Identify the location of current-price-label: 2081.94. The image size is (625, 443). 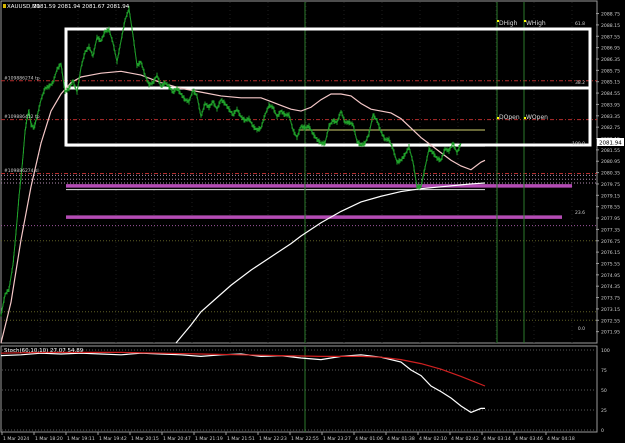
(610, 144).